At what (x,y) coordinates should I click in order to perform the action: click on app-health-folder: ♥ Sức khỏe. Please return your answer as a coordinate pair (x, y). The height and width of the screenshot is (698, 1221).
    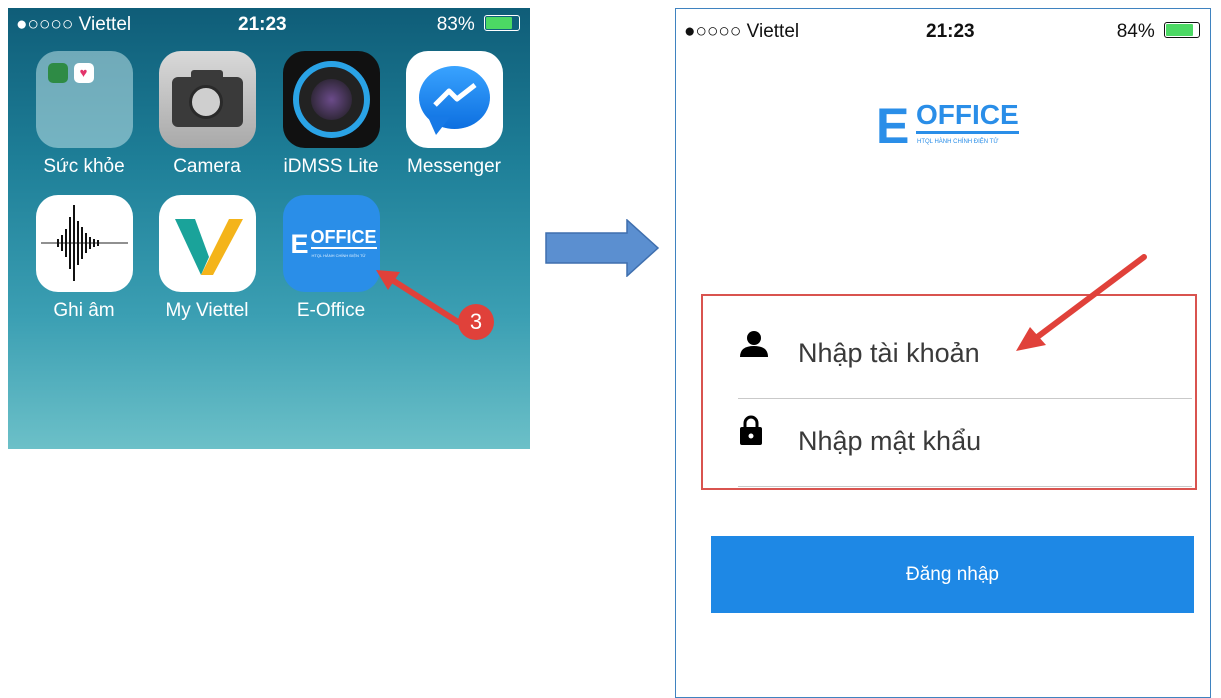
    Looking at the image, I should click on (84, 114).